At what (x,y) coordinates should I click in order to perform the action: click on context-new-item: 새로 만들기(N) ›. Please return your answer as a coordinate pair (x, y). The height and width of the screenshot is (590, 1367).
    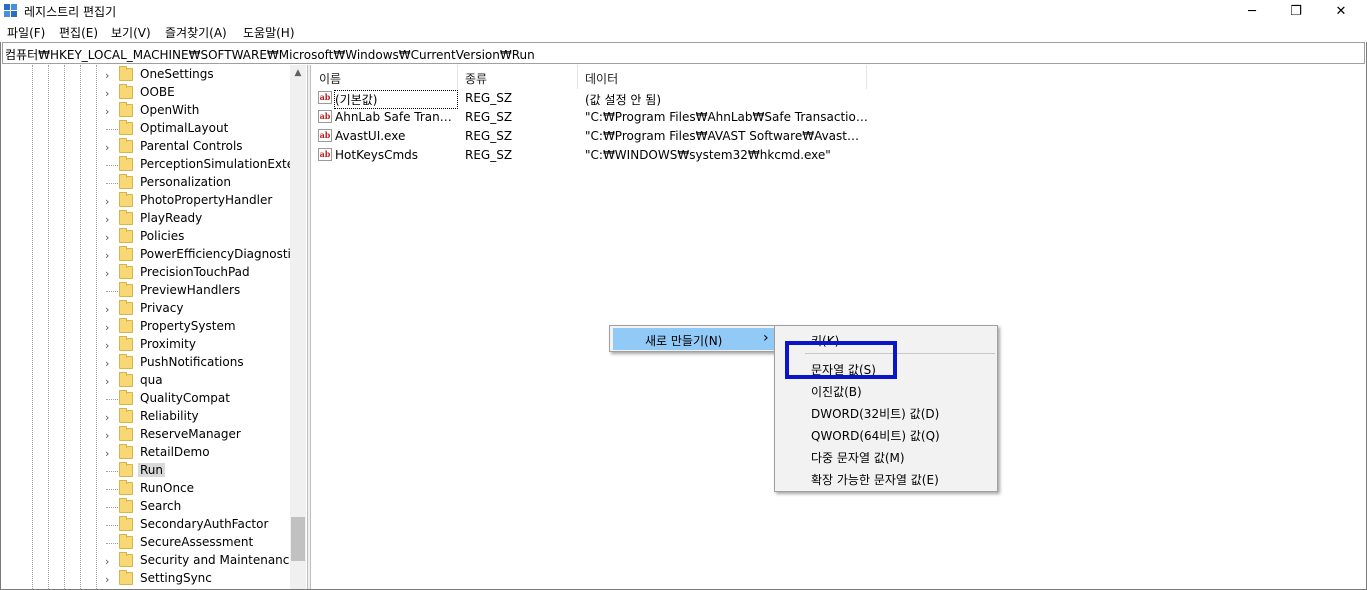
    Looking at the image, I should click on (694, 339).